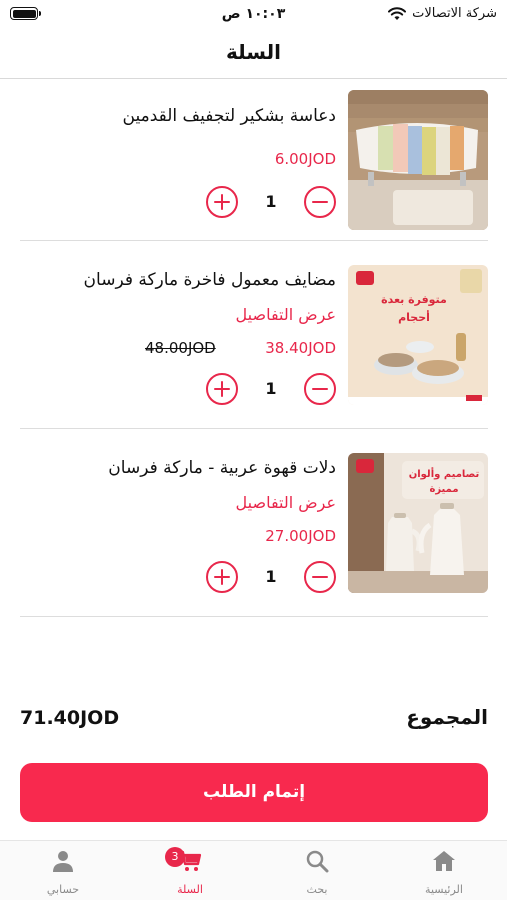  What do you see at coordinates (254, 792) in the screenshot?
I see `checkout-button: إتمام الطلب` at bounding box center [254, 792].